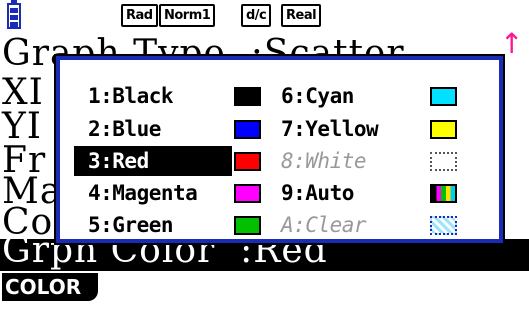 The width and height of the screenshot is (529, 313). I want to click on yellow-swatch, so click(443, 129).